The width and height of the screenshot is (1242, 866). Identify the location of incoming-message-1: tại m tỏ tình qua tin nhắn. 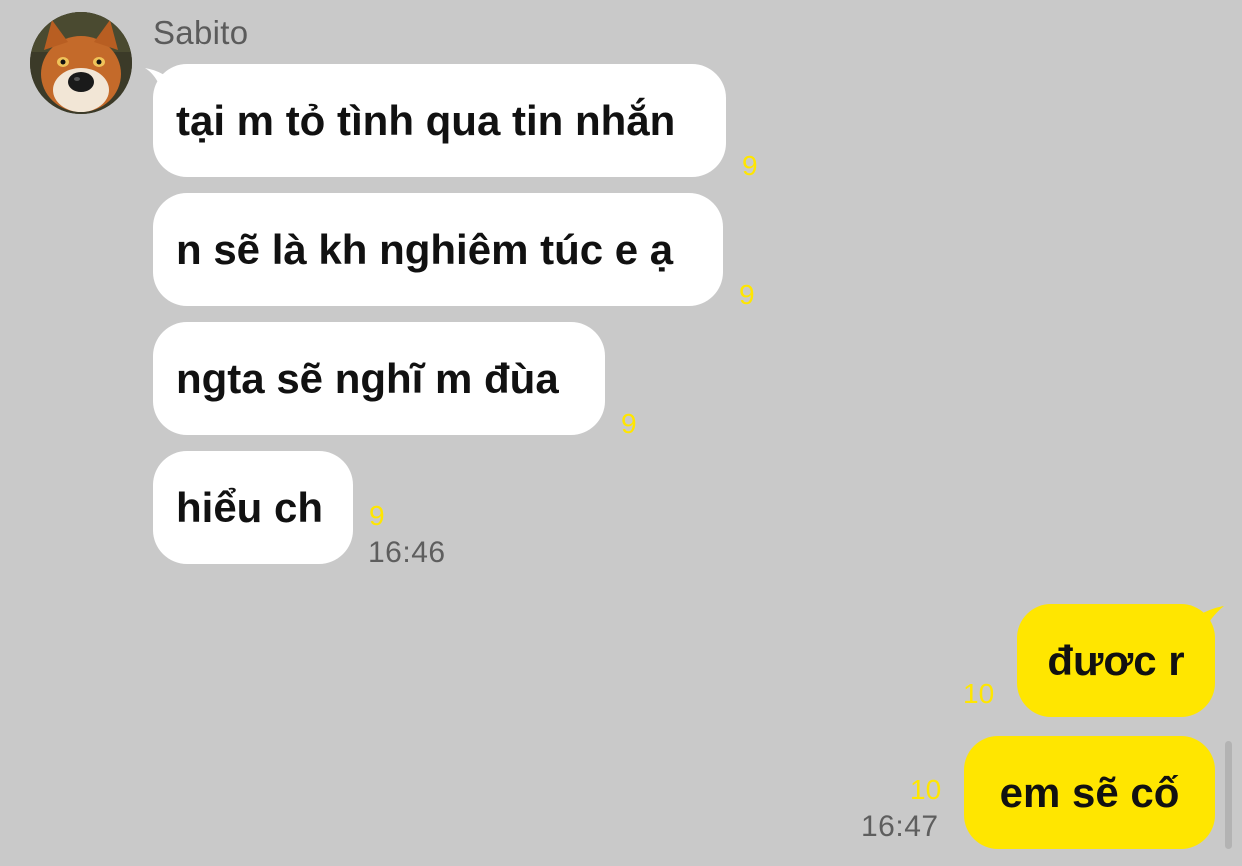
(439, 120).